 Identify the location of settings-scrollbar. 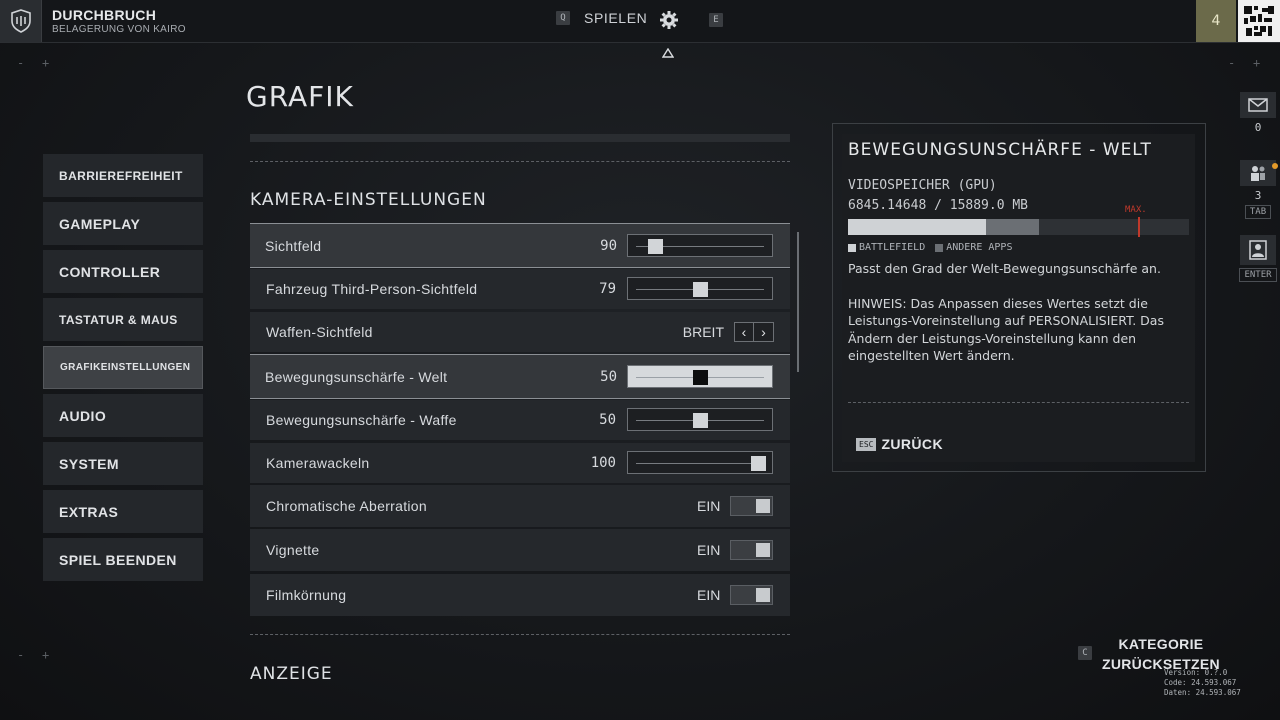
(798, 302).